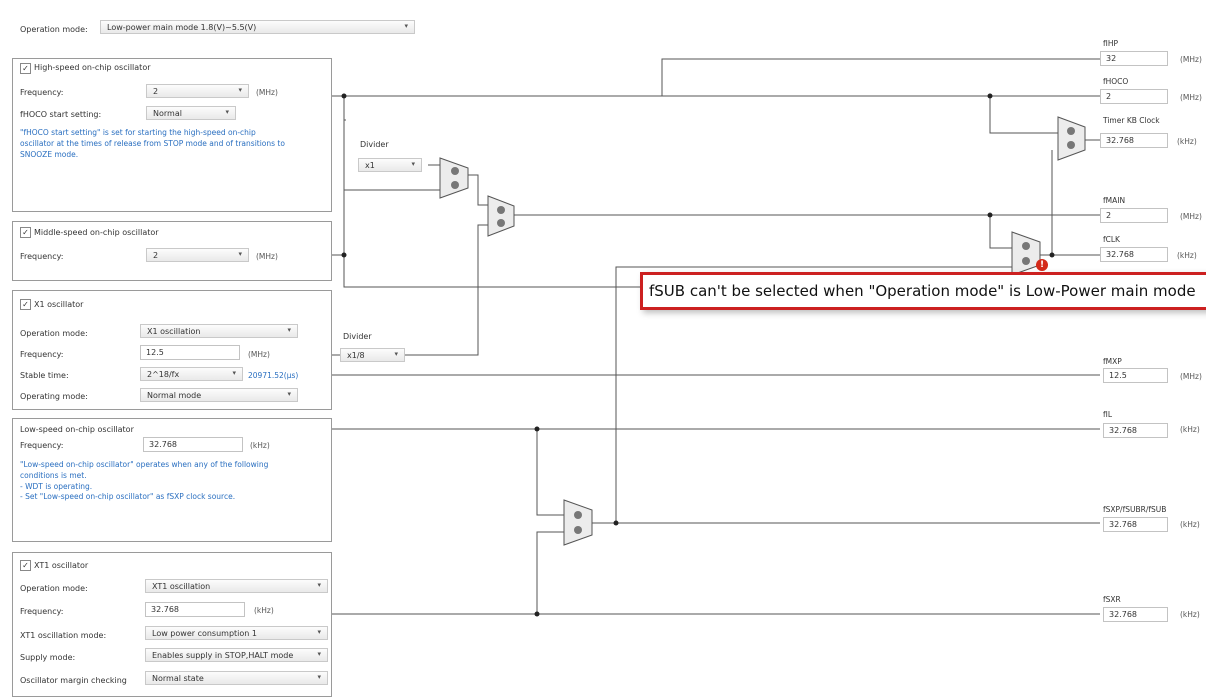 Image resolution: width=1206 pixels, height=697 pixels. What do you see at coordinates (197, 255) in the screenshot?
I see `moco-freq-select: 2 ▾` at bounding box center [197, 255].